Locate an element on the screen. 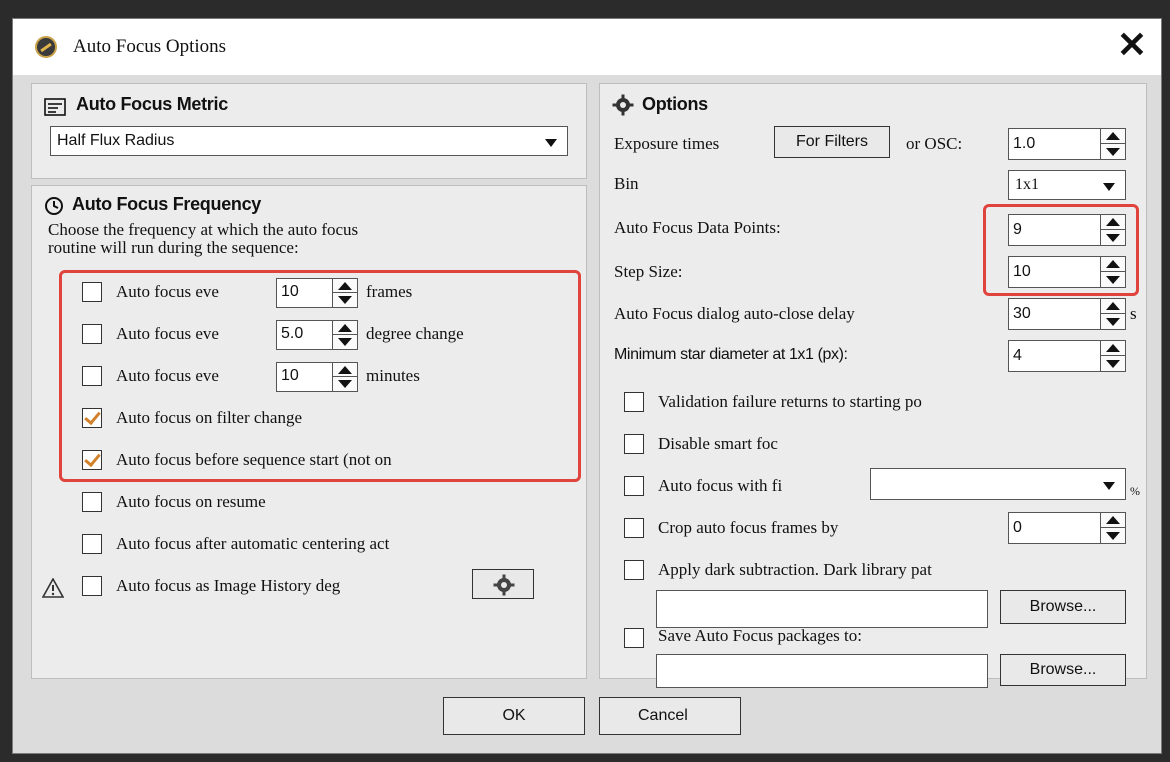 This screenshot has height=762, width=1170. dark-library-path-field is located at coordinates (822, 609).